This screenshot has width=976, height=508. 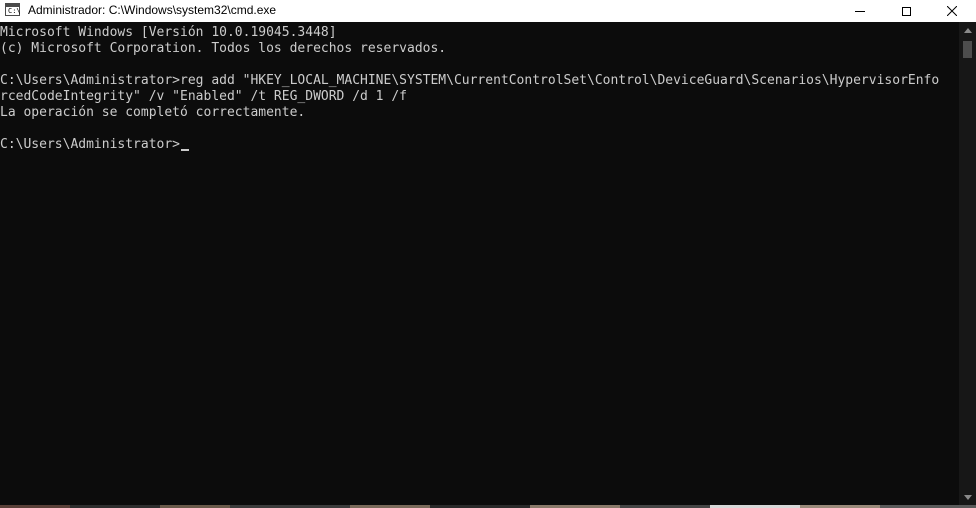 I want to click on scroll-down-icon, so click(x=967, y=497).